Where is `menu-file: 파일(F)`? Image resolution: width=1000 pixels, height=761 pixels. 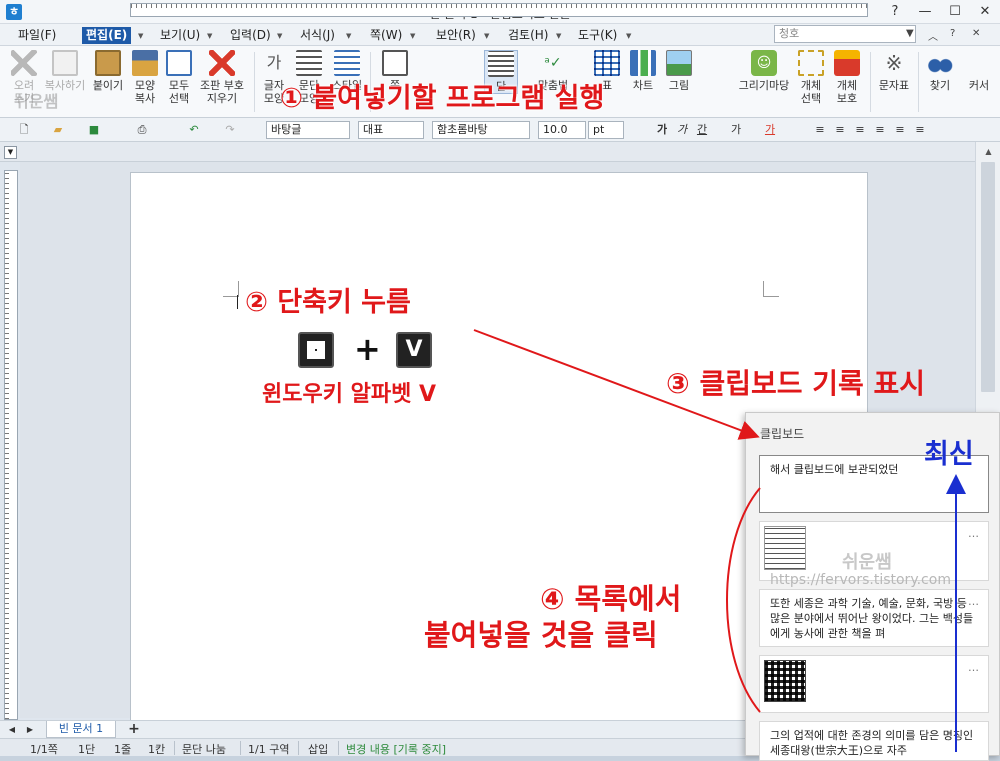
menu-file: 파일(F) is located at coordinates (37, 35).